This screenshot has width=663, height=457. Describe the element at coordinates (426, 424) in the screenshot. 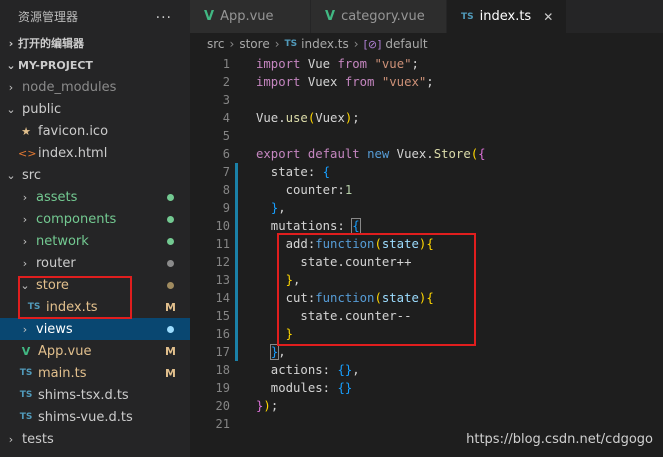

I see `code-line: 21` at that location.